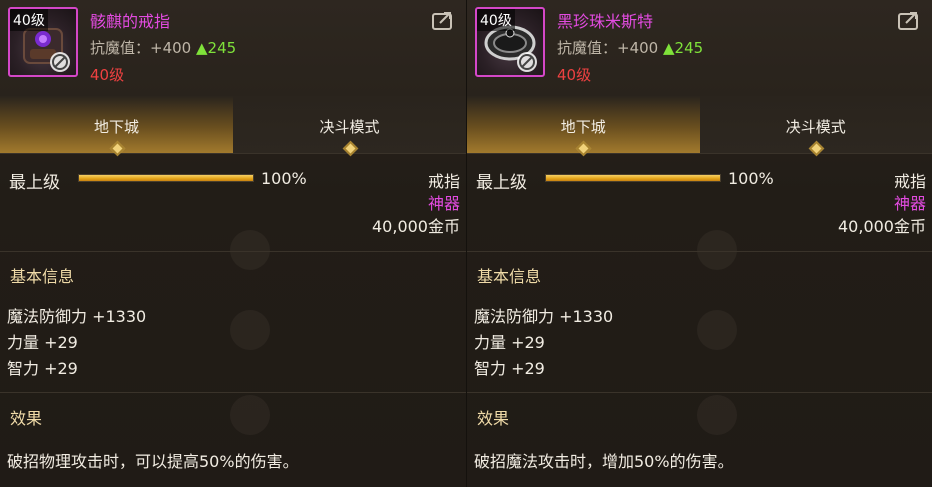  I want to click on item-name: 黑珍珠米斯特, so click(605, 21).